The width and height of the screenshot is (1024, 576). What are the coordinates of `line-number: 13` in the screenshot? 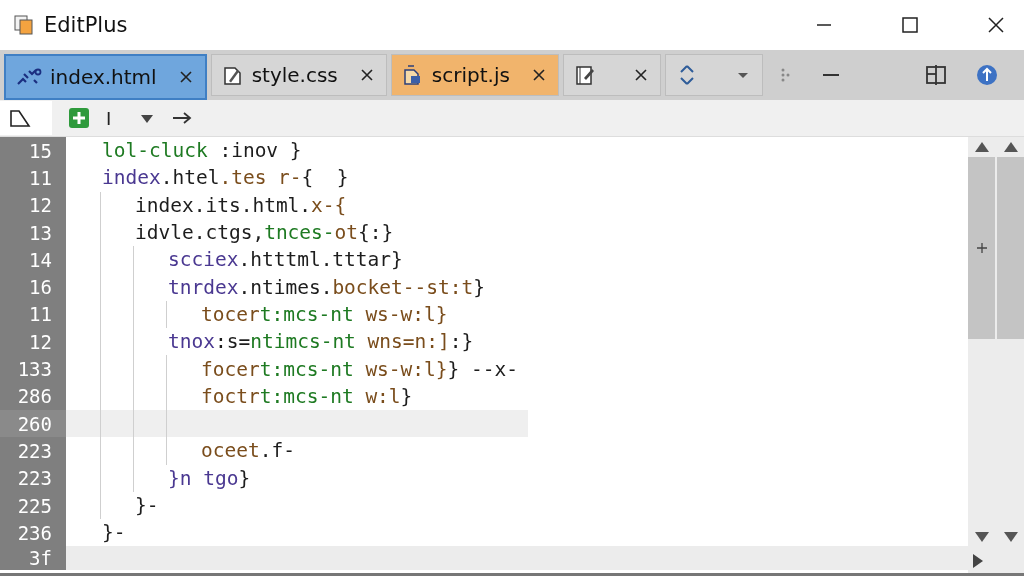 It's located at (33, 232).